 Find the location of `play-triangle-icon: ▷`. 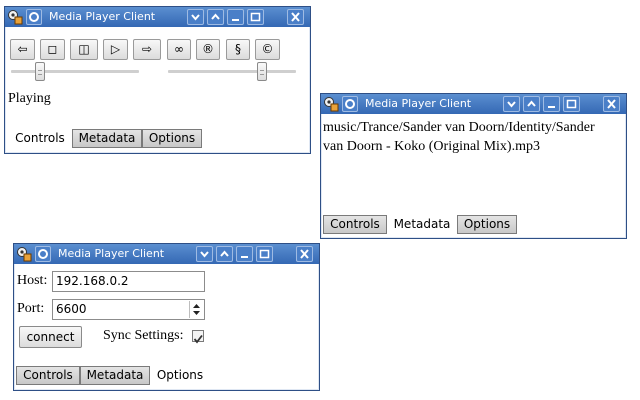

play-triangle-icon: ▷ is located at coordinates (115, 49).